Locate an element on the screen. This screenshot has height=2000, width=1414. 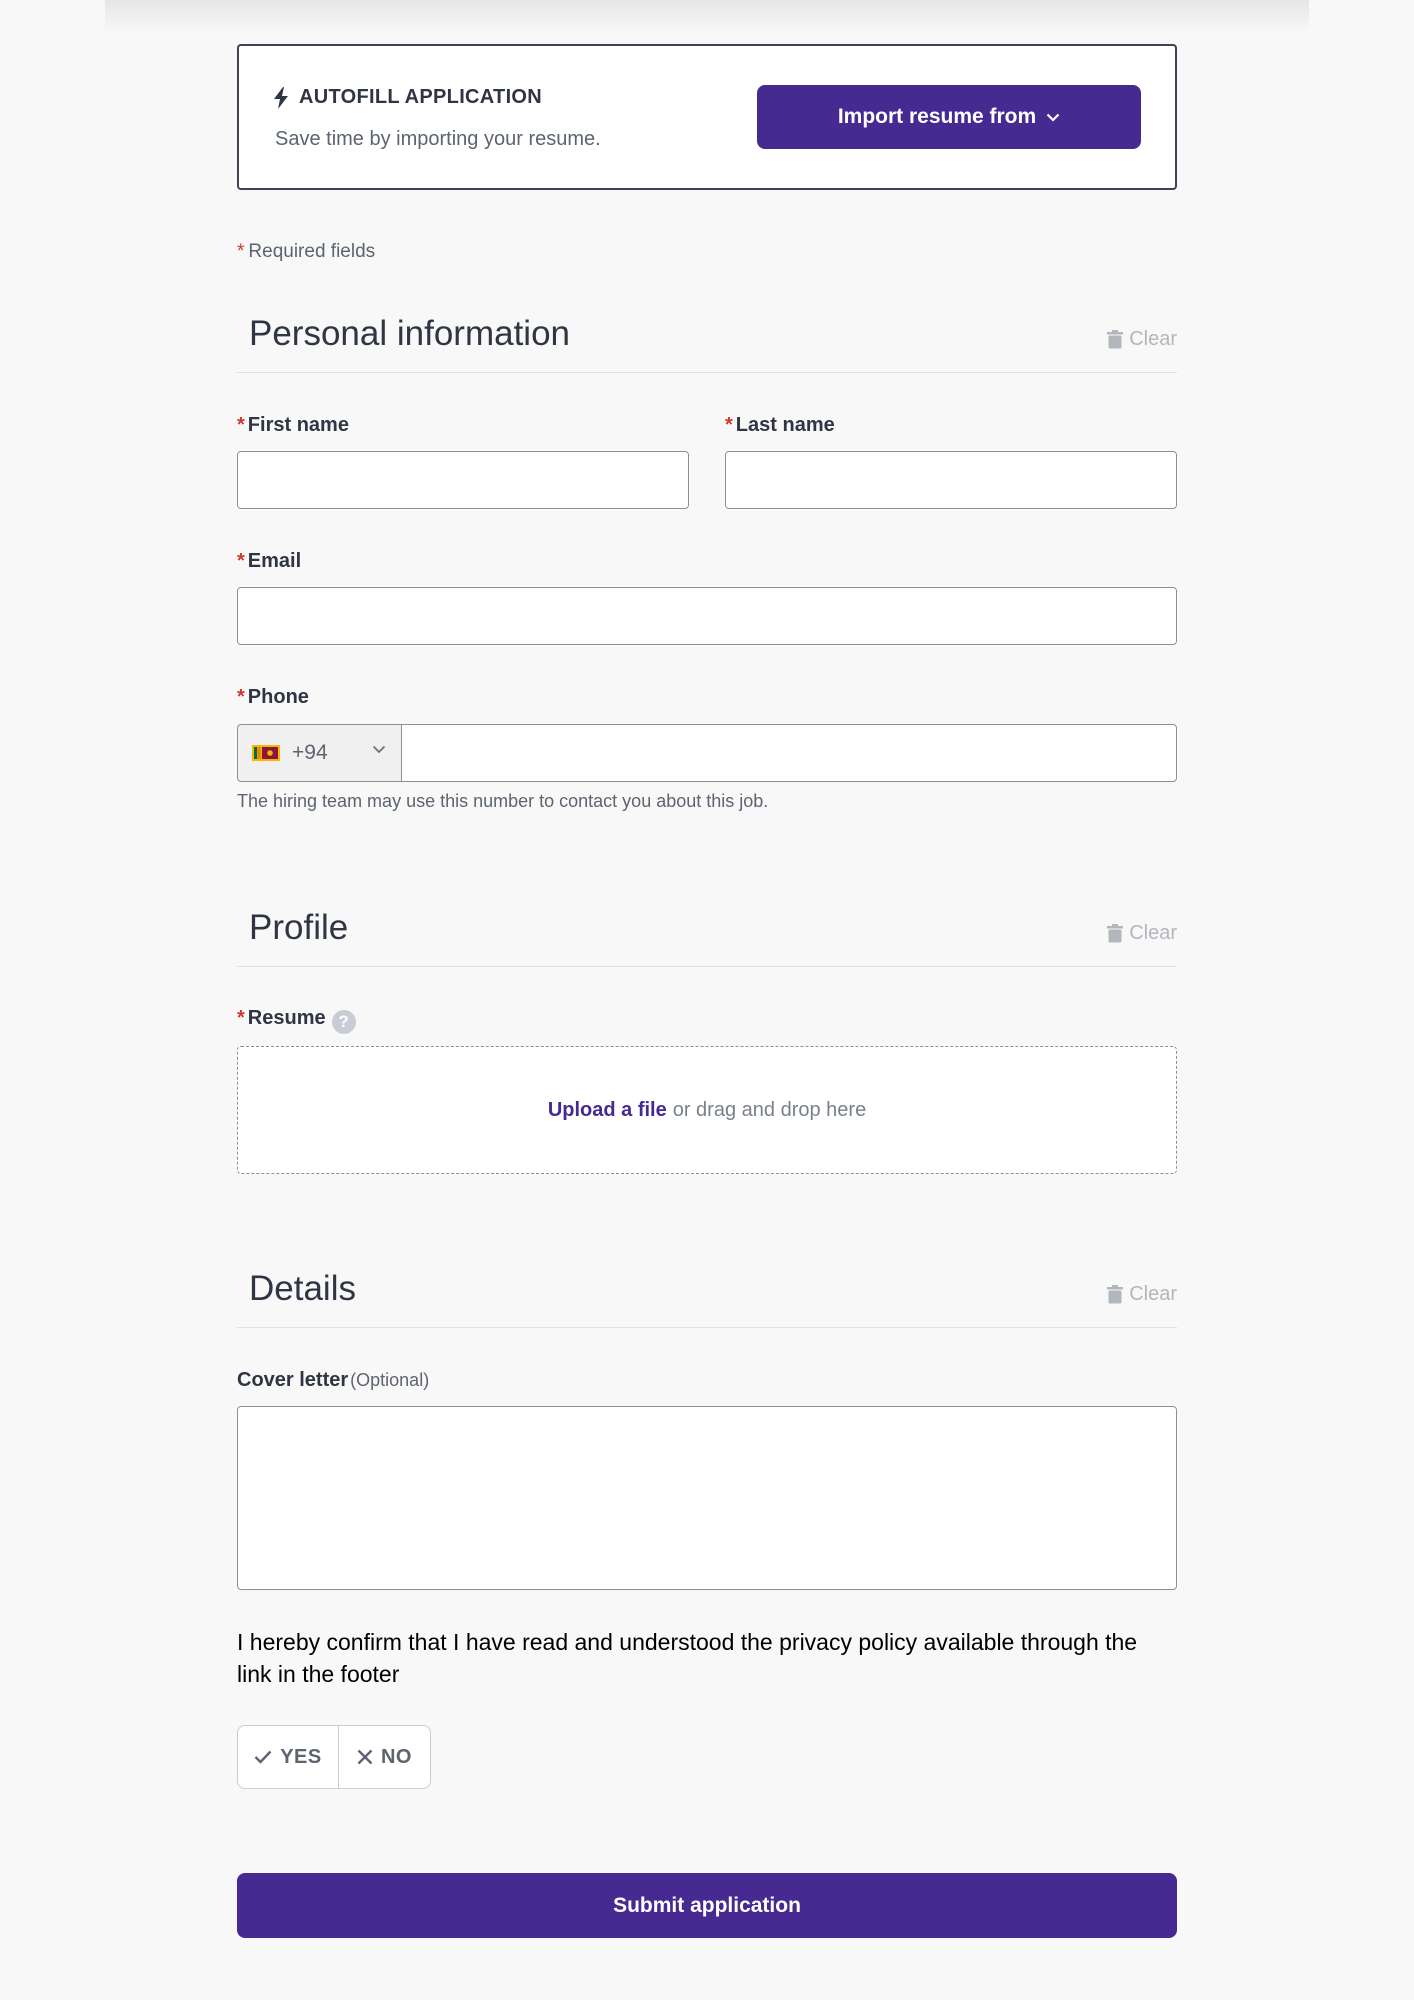
section-profile-header: Profile Clear is located at coordinates (707, 937).